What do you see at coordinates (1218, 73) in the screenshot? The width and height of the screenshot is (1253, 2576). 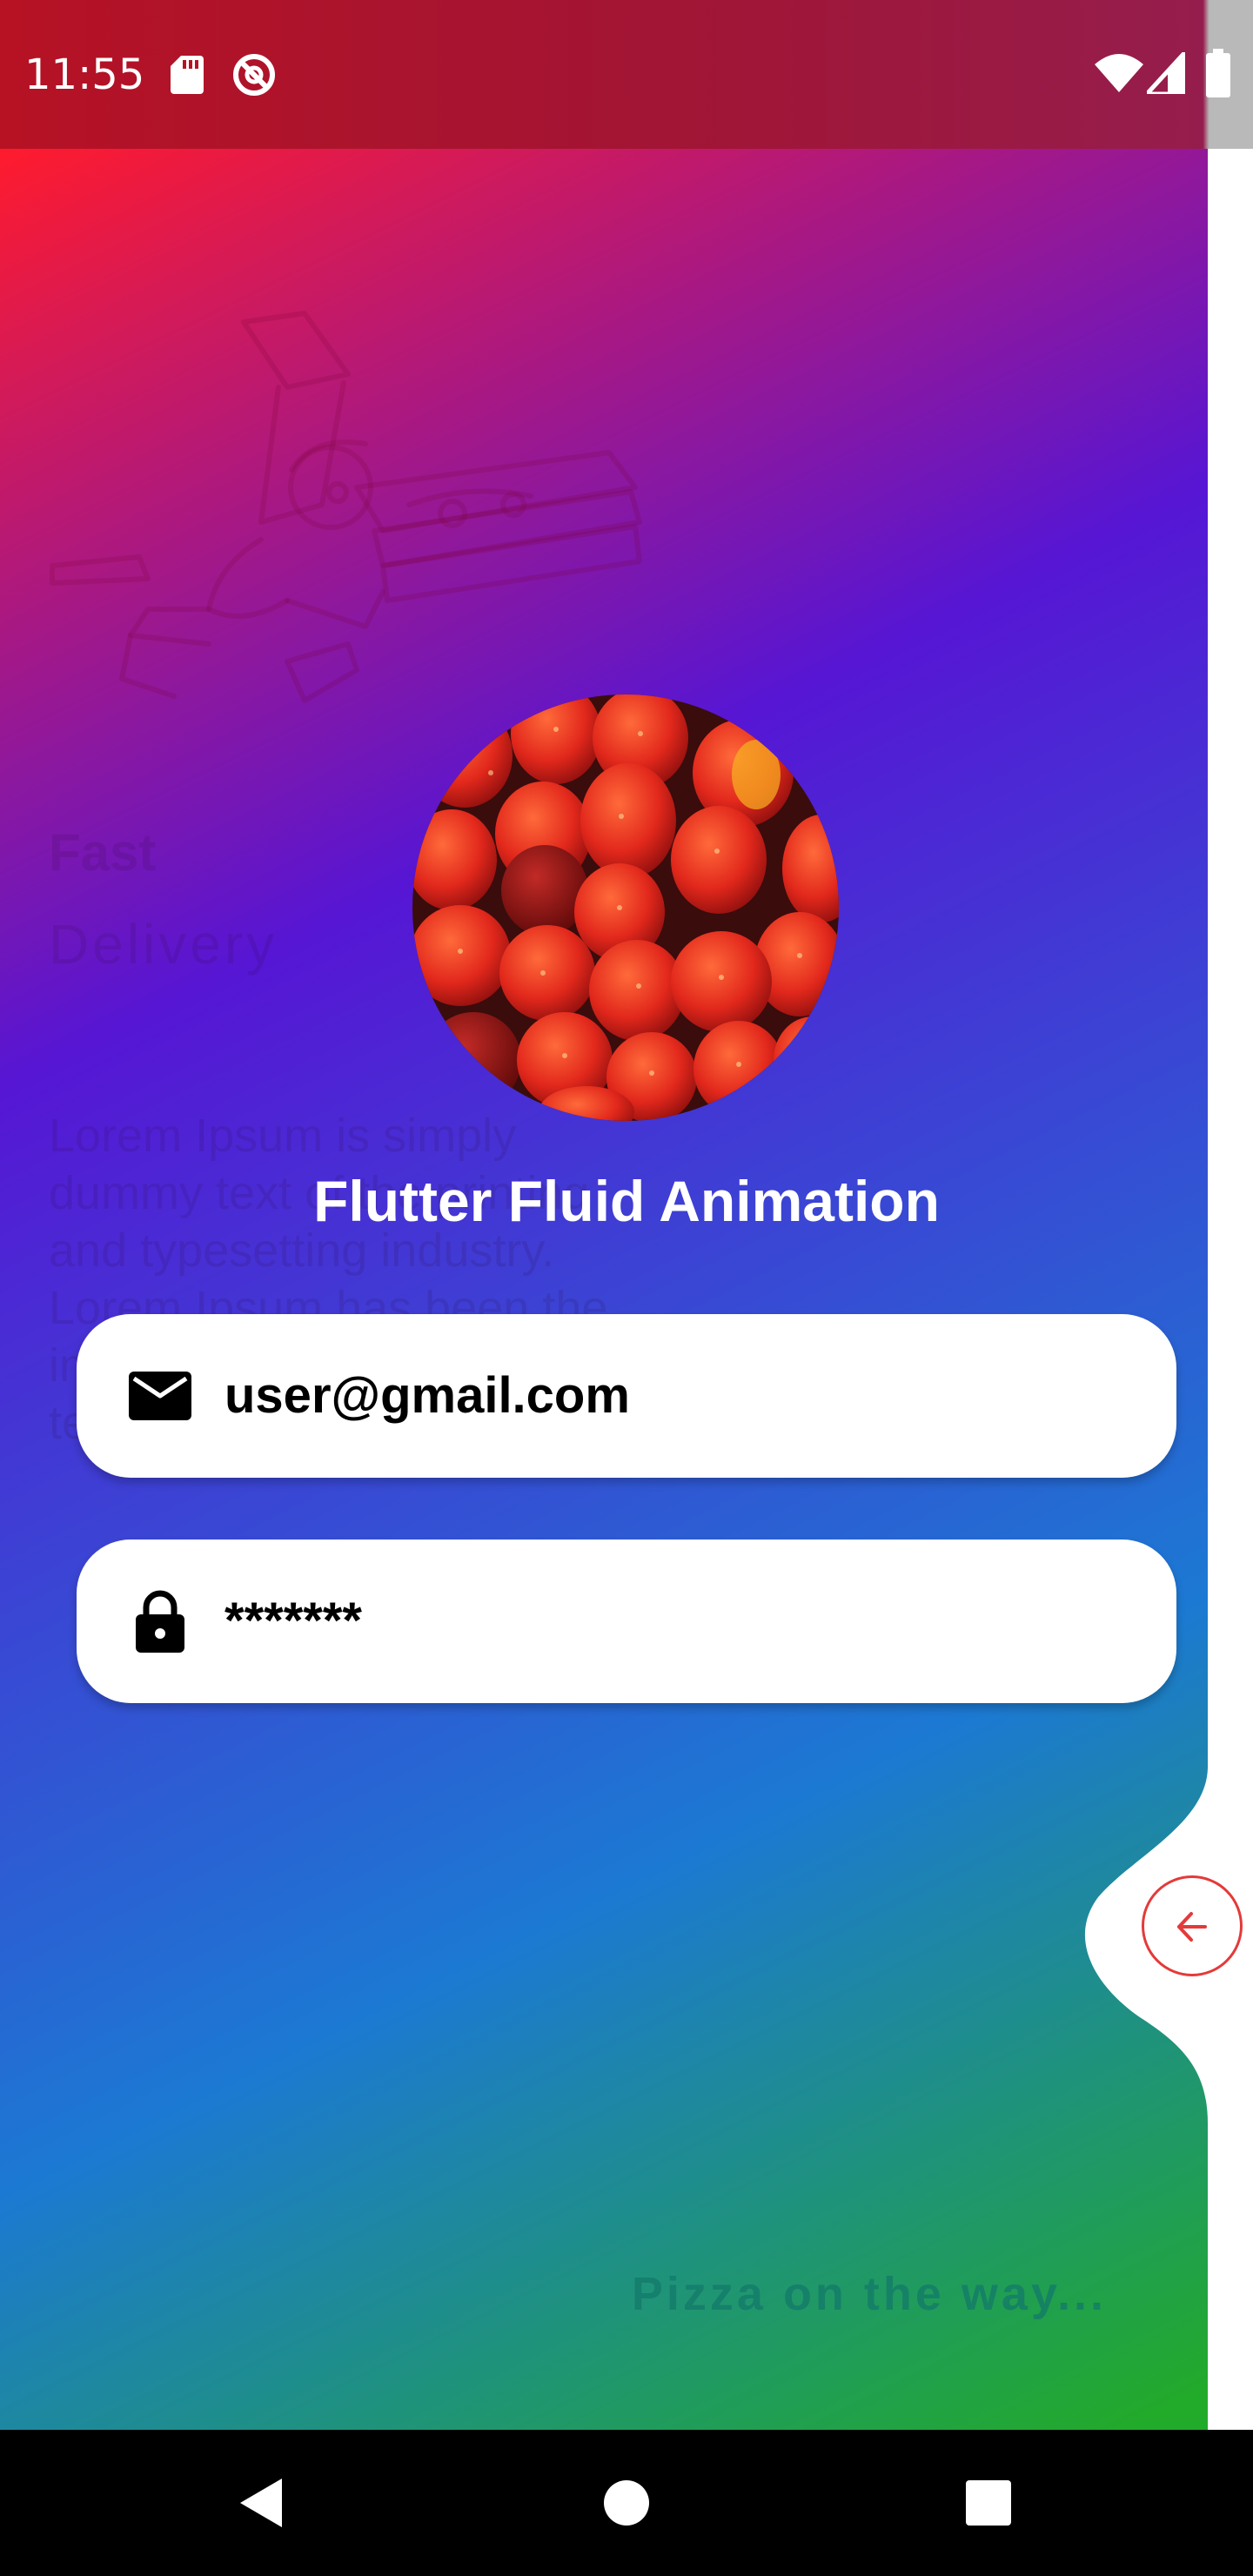 I see `battery-icon` at bounding box center [1218, 73].